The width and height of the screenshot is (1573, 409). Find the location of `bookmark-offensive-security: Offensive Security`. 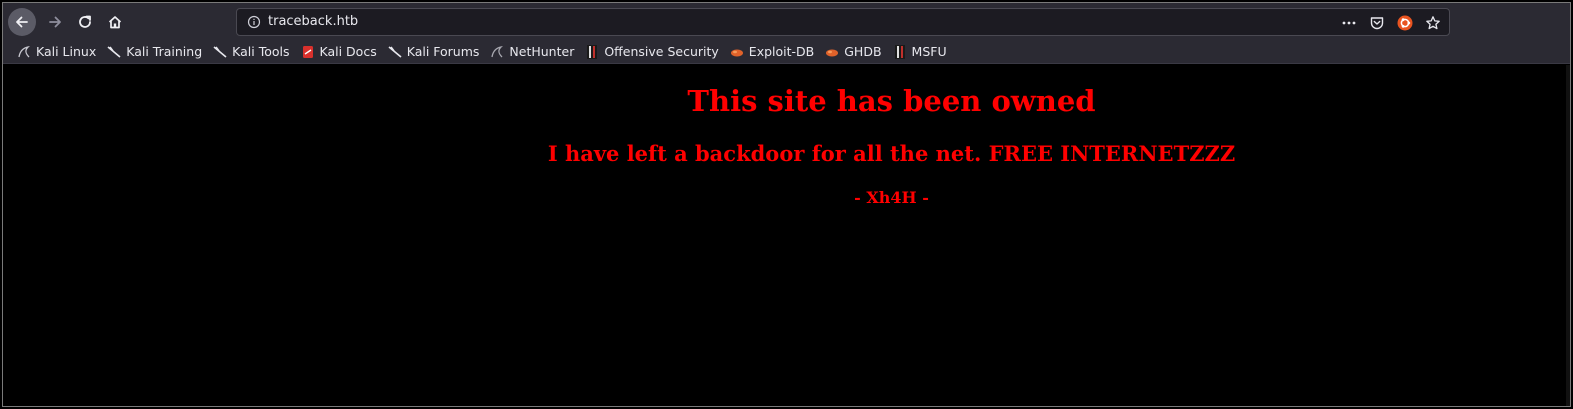

bookmark-offensive-security: Offensive Security is located at coordinates (652, 51).